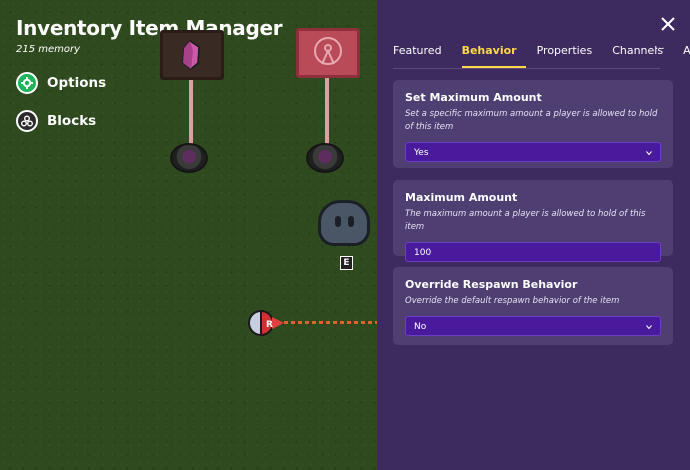 The image size is (690, 470). I want to click on select-value: Yes, so click(421, 153).